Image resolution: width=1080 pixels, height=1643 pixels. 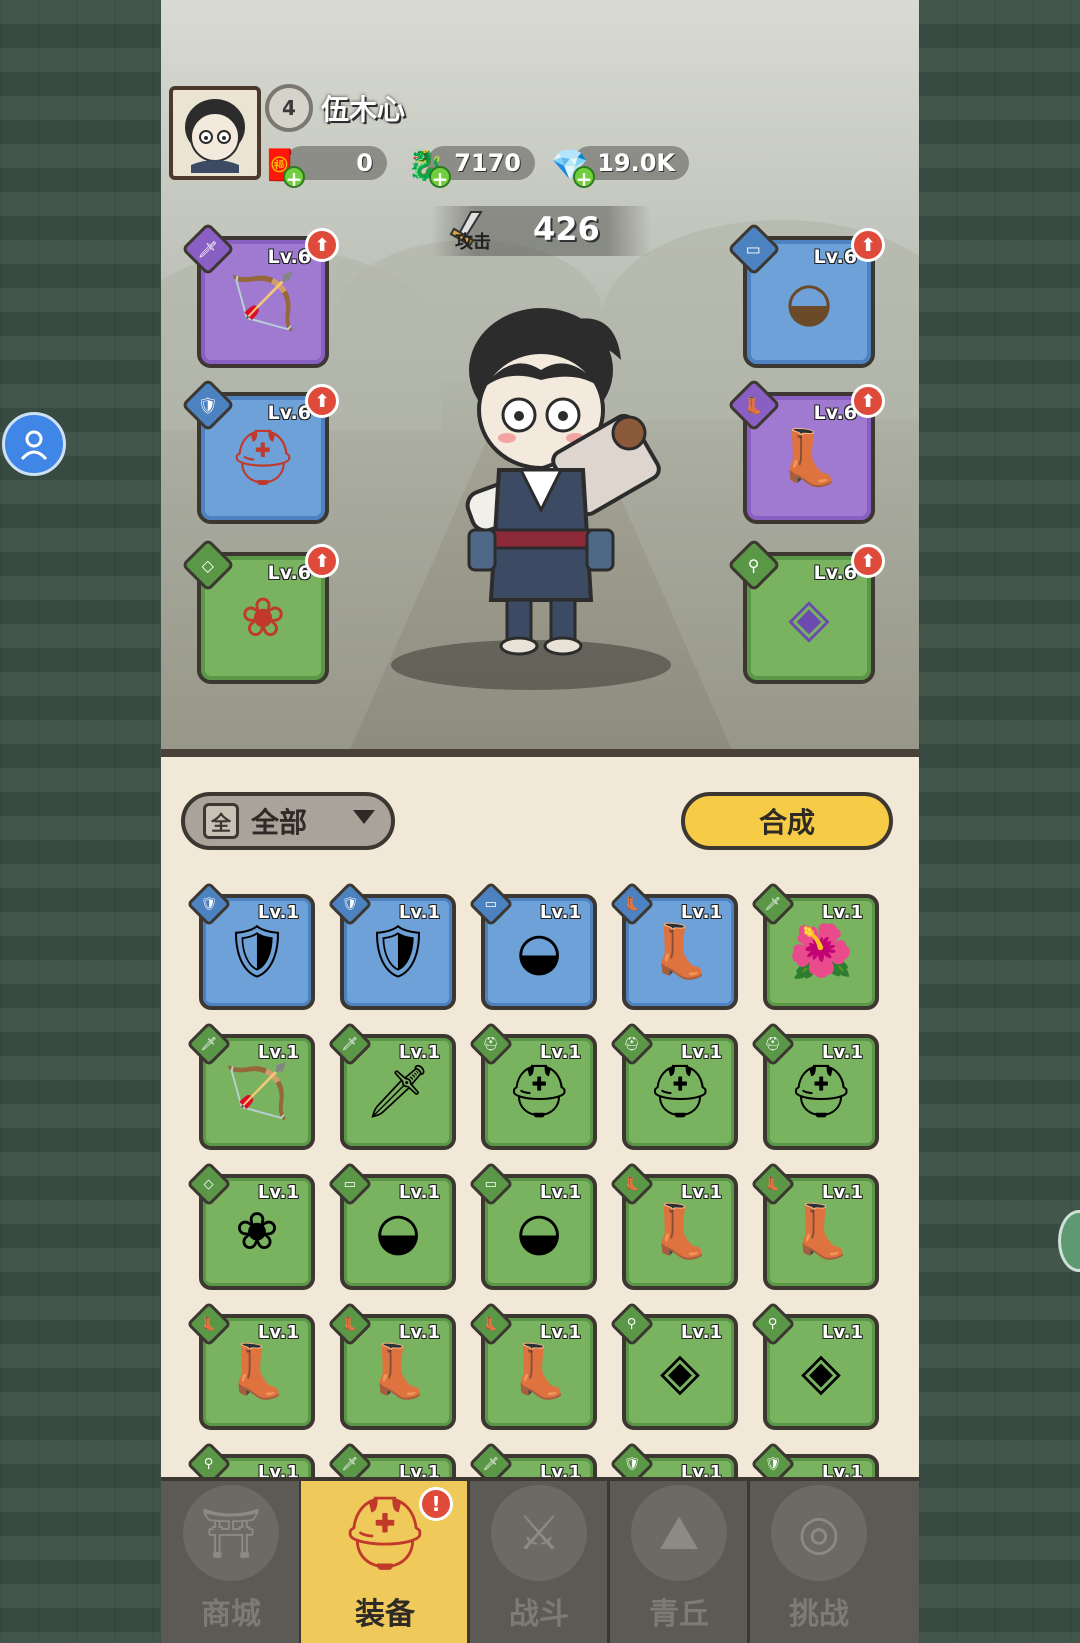 I want to click on vortex-icon: ◎, so click(x=819, y=1533).